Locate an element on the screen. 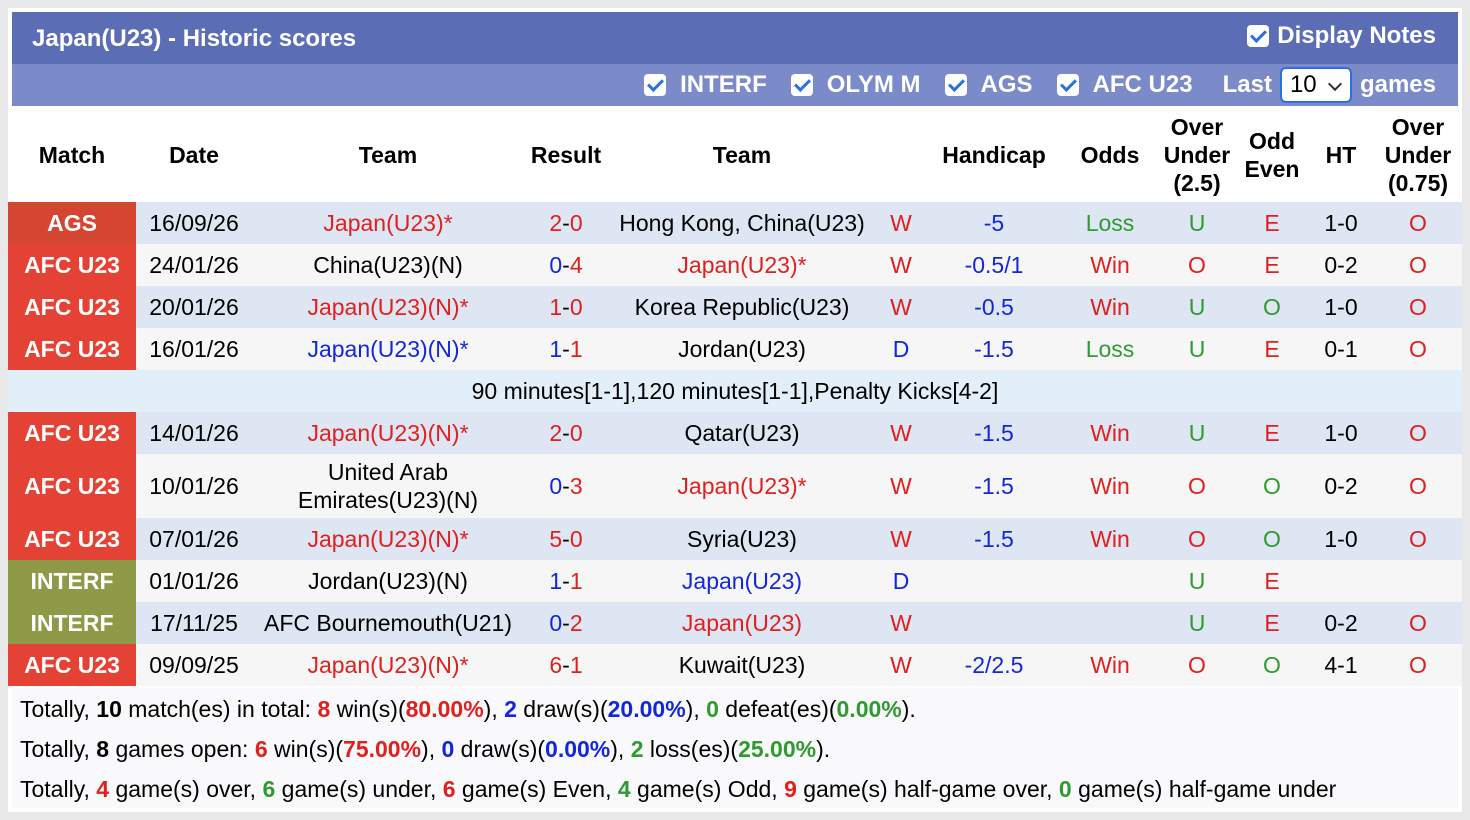 The width and height of the screenshot is (1470, 820). away-team-link: Hong Kong, China(U23) is located at coordinates (742, 223).